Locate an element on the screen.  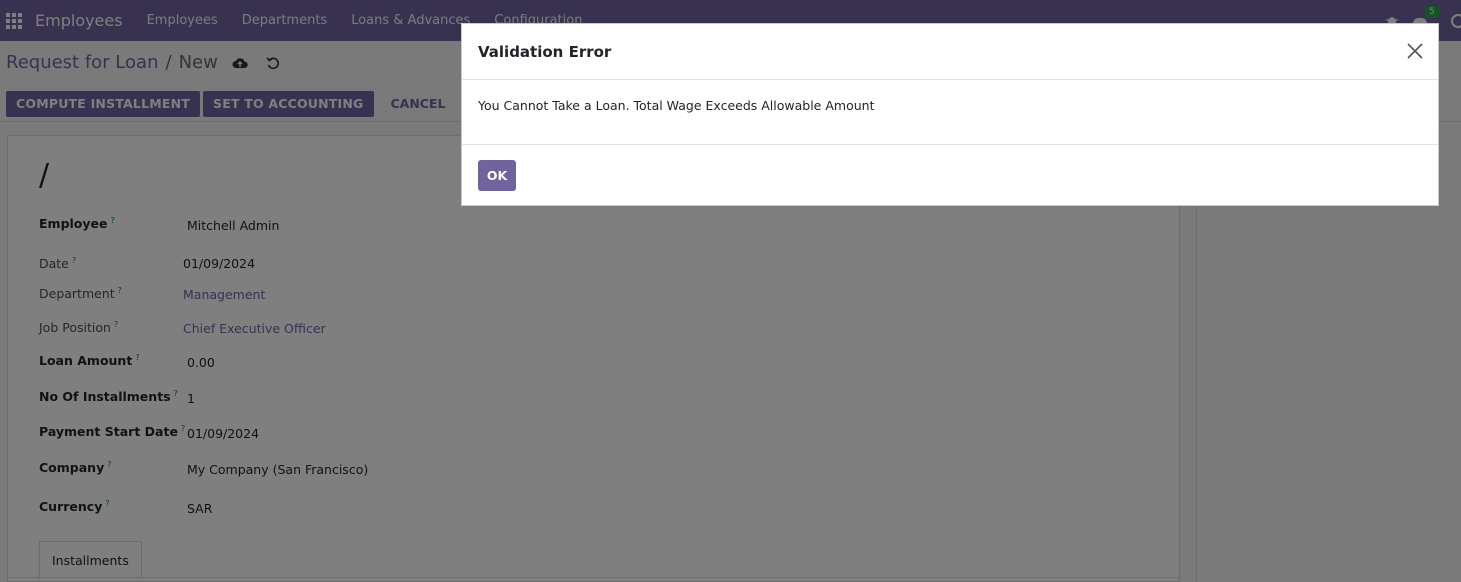
dialog-footer: OK is located at coordinates (950, 175).